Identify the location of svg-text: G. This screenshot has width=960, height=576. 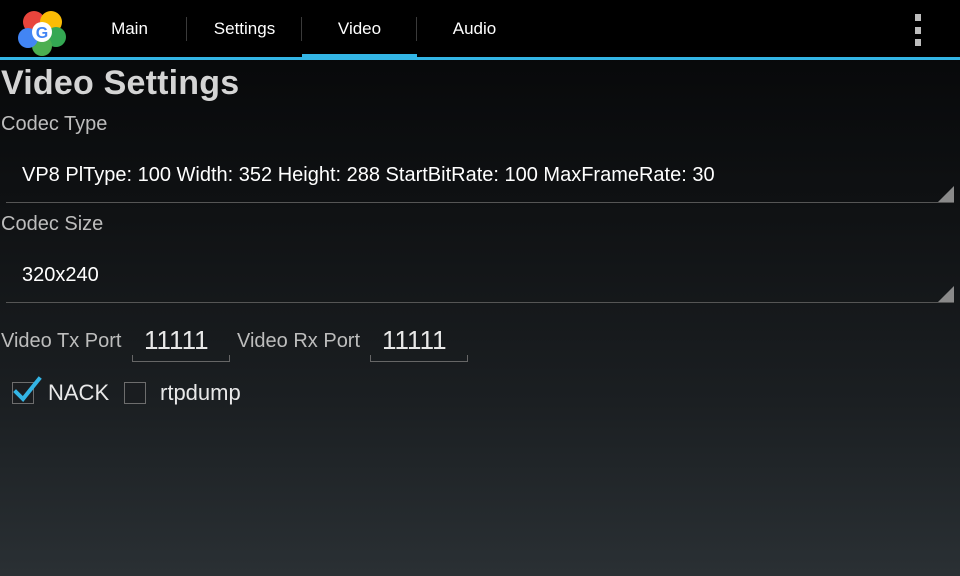
(42, 33).